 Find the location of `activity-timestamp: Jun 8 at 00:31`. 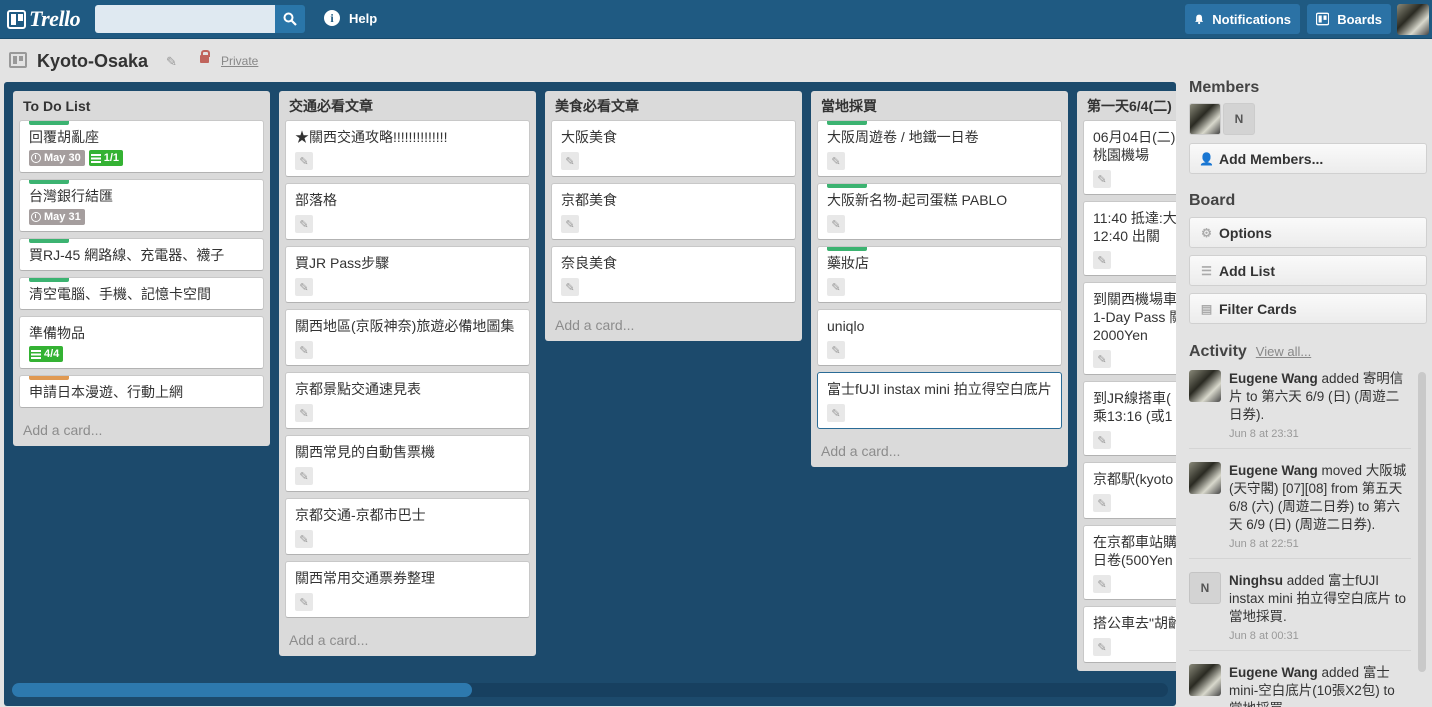

activity-timestamp: Jun 8 at 00:31 is located at coordinates (1264, 636).